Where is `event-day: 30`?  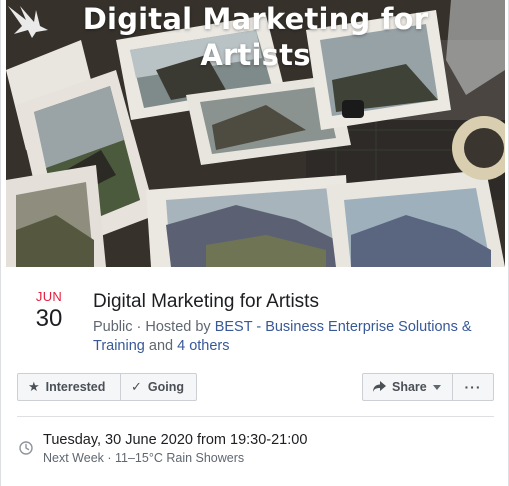 event-day: 30 is located at coordinates (49, 318).